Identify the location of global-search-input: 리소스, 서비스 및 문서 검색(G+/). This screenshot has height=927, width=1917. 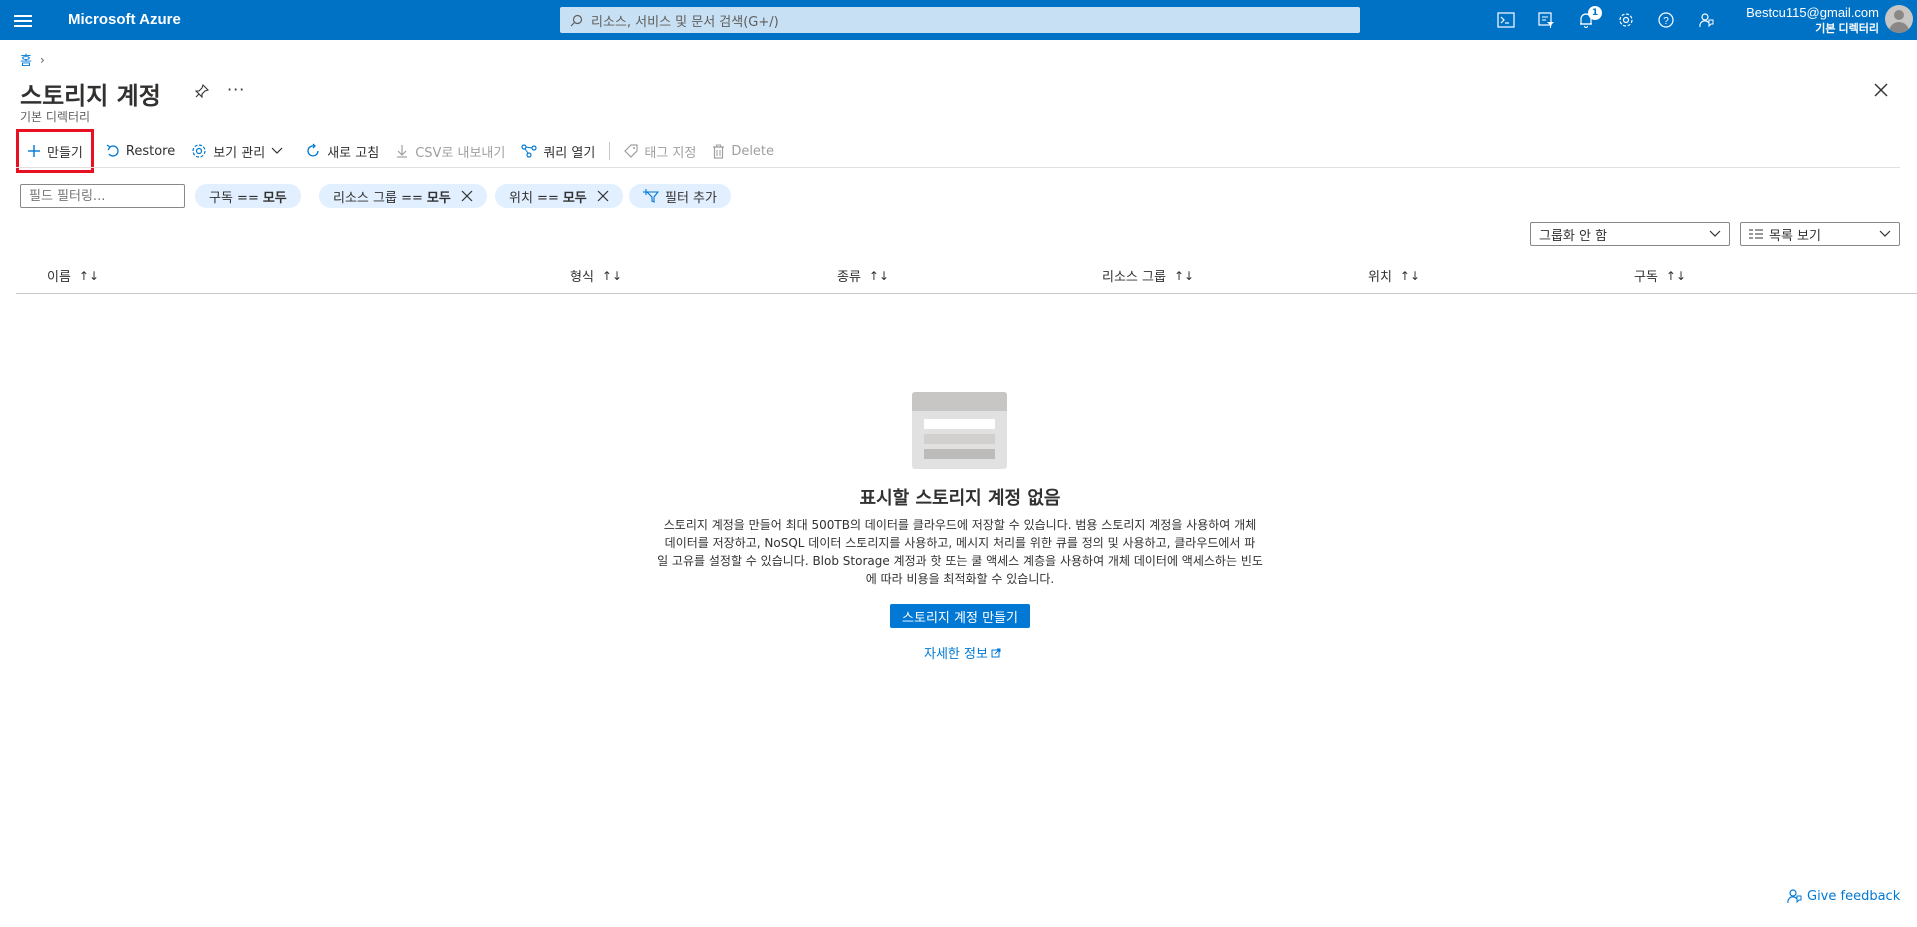
(960, 20).